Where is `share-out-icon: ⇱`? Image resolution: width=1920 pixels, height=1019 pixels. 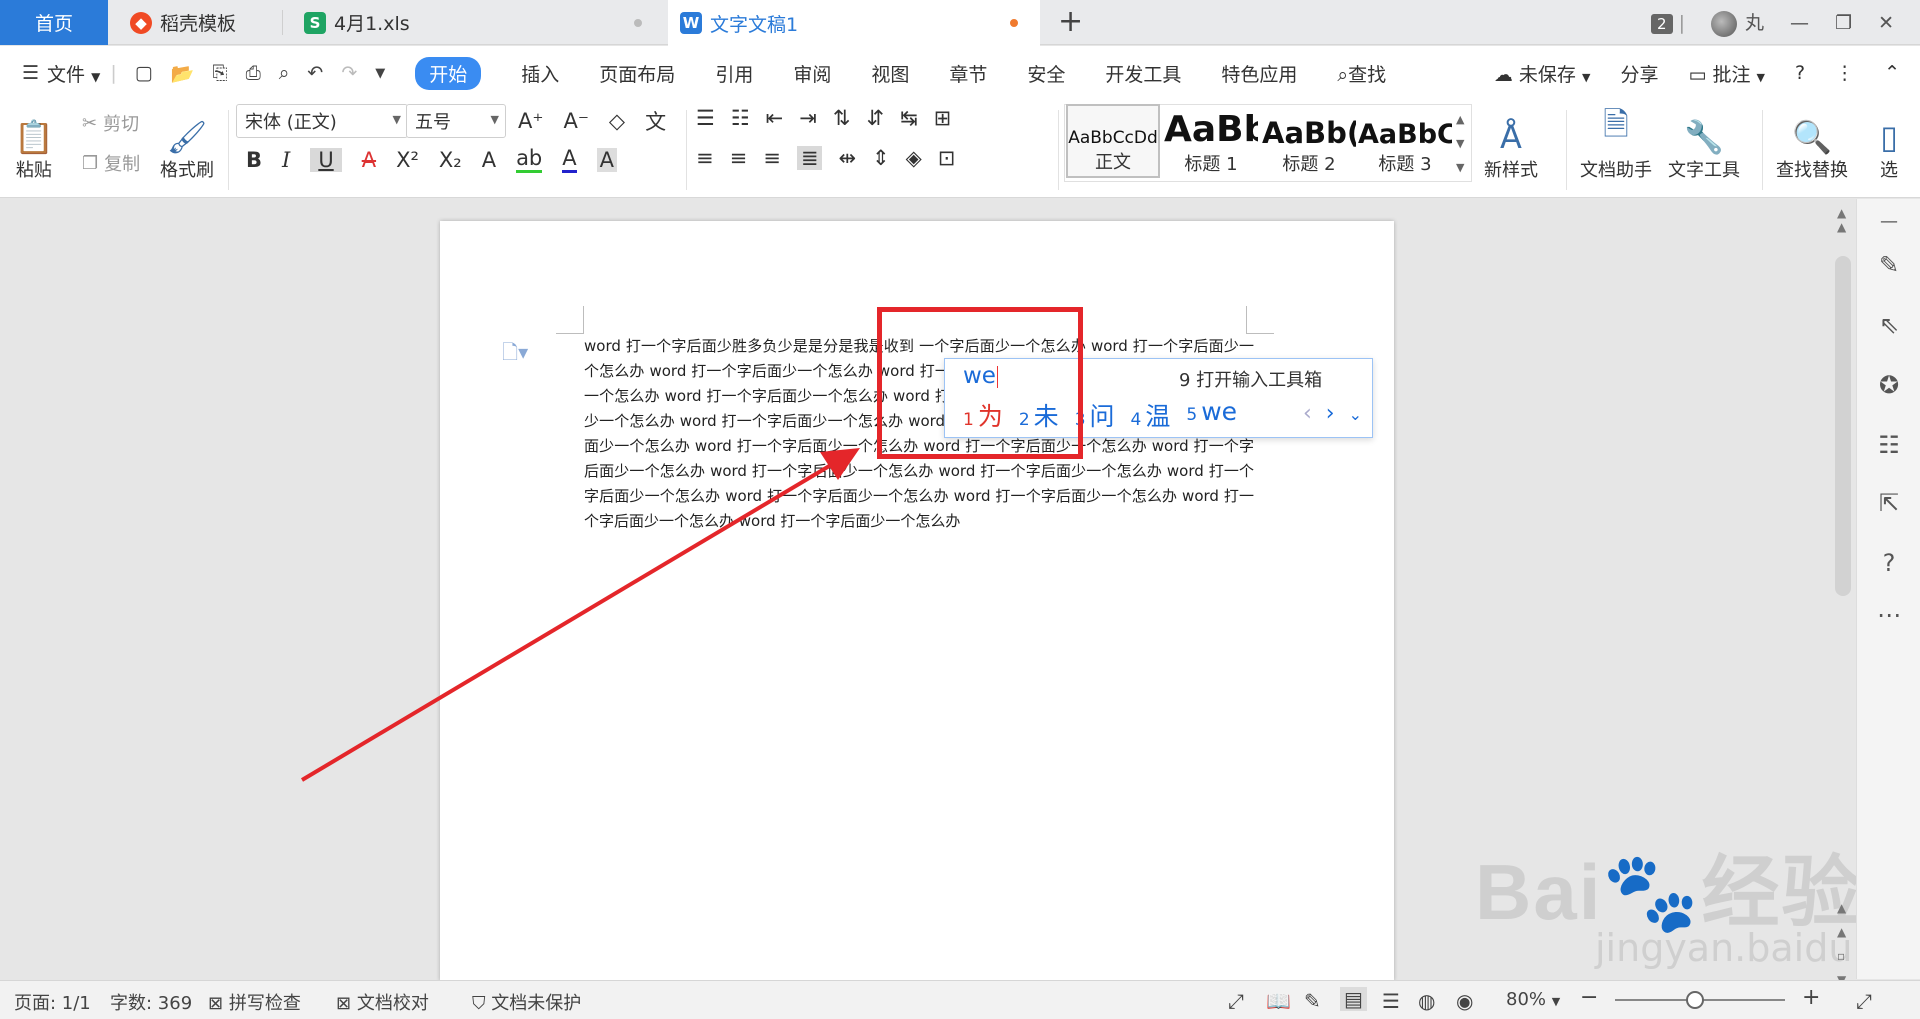 share-out-icon: ⇱ is located at coordinates (1889, 503).